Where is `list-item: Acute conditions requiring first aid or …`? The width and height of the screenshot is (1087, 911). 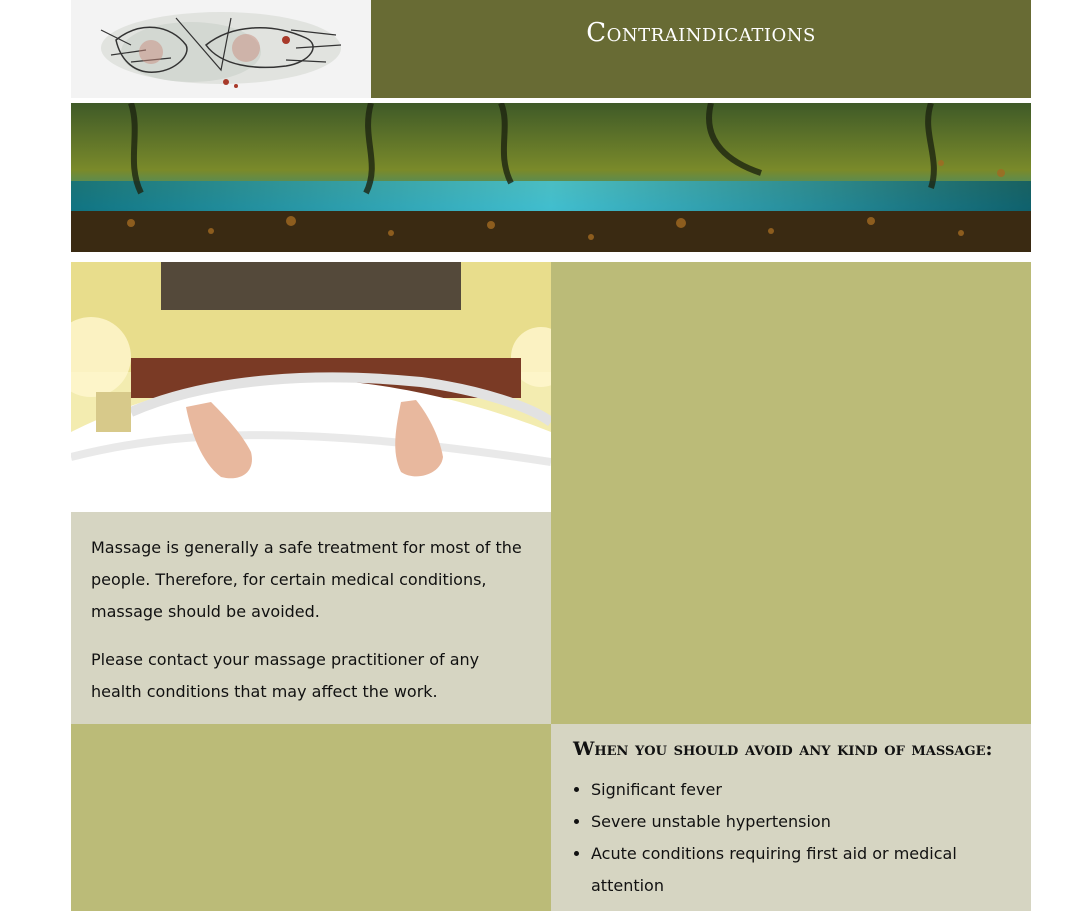
list-item: Acute conditions requiring first aid or … is located at coordinates (801, 870).